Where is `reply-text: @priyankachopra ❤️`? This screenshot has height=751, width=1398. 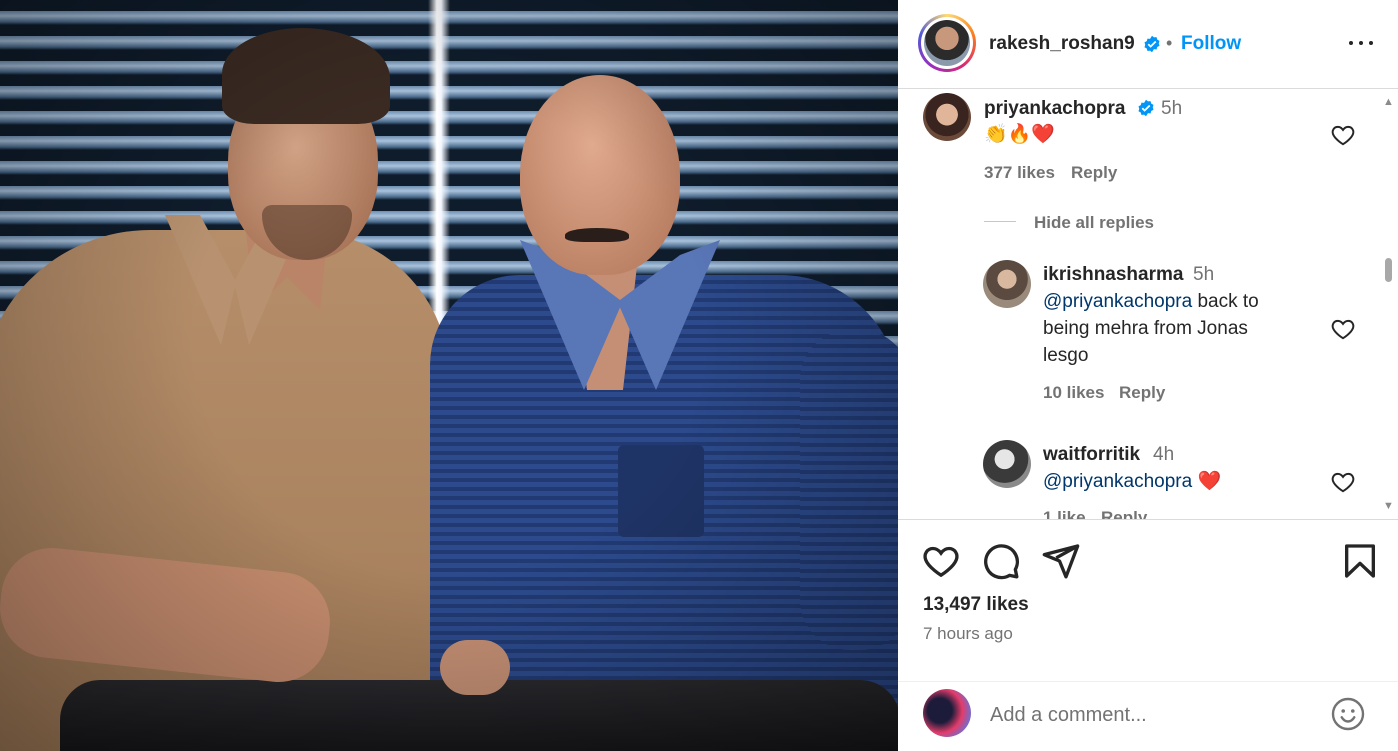
reply-text: @priyankachopra ❤️ is located at coordinates (1132, 481).